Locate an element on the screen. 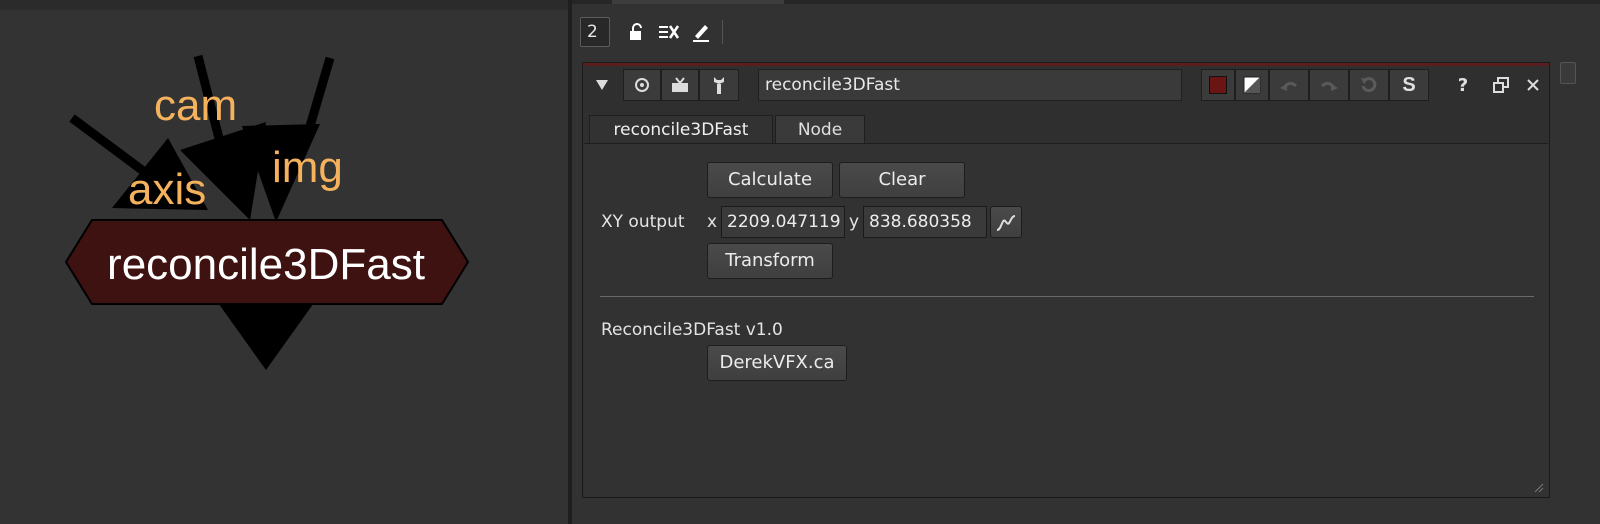 This screenshot has height=524, width=1600. node-color-icon is located at coordinates (1218, 85).